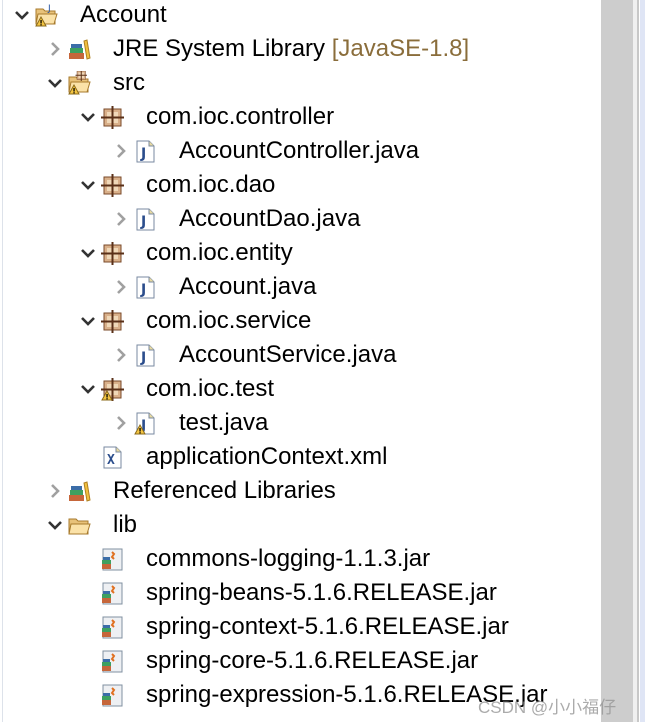 The image size is (645, 722). I want to click on tree-item: com.ioc.service, so click(300, 321).